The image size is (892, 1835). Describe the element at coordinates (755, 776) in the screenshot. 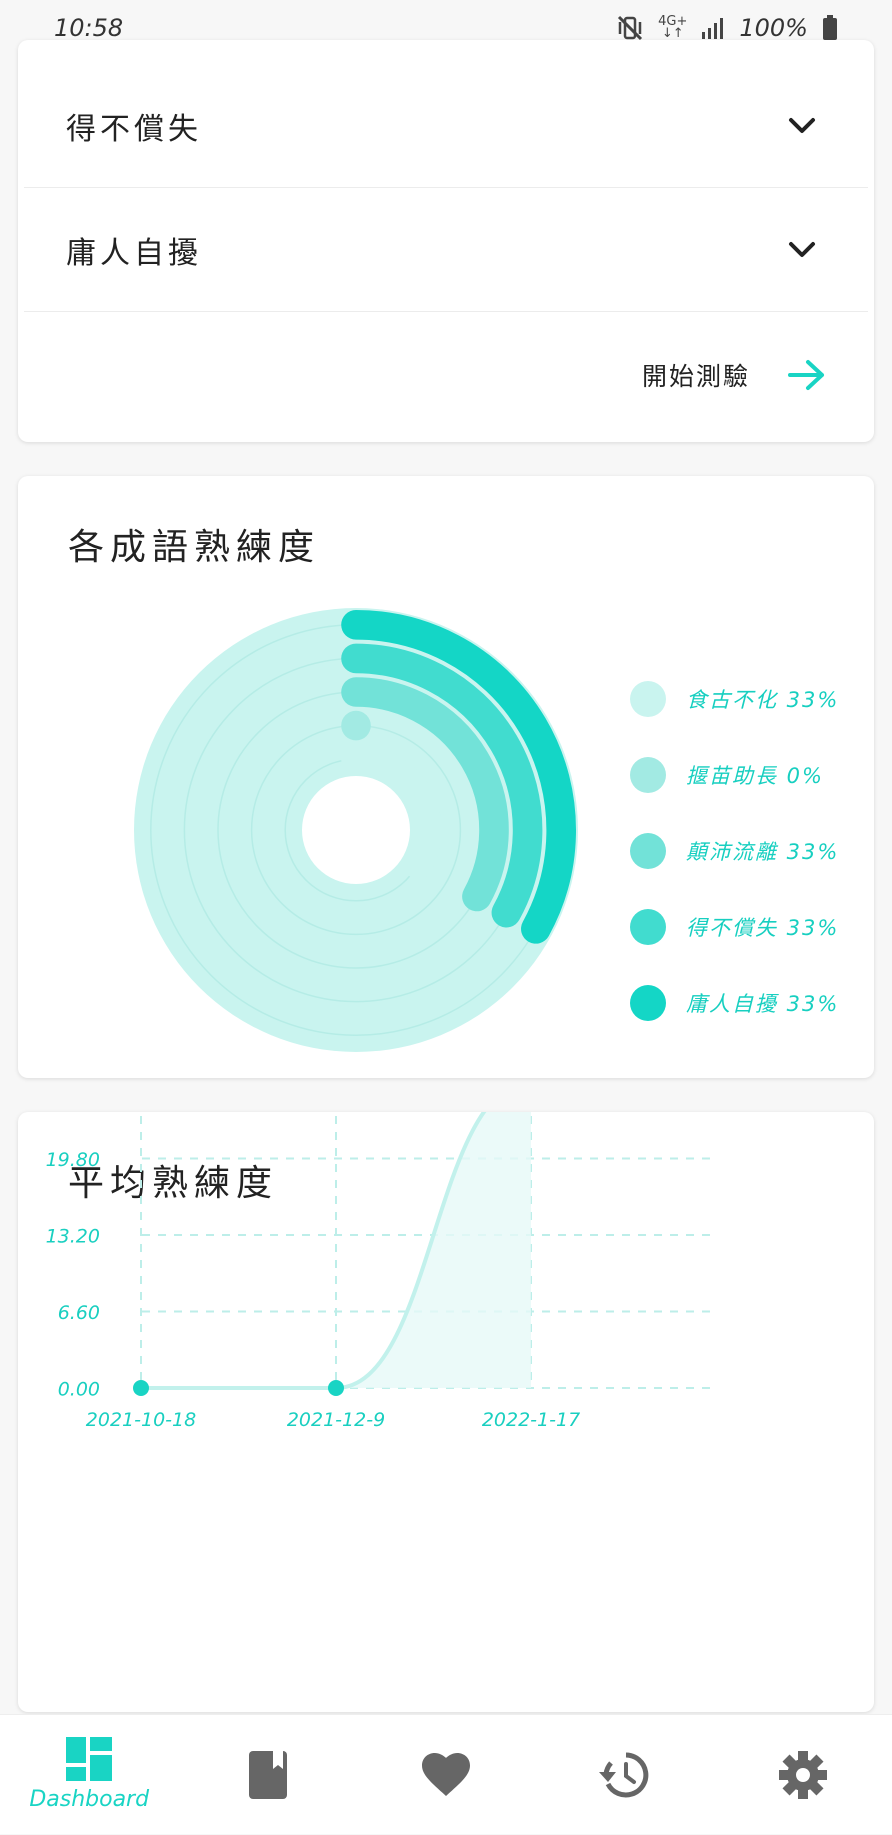

I see `legend-label: 揠苗助長 0%` at that location.